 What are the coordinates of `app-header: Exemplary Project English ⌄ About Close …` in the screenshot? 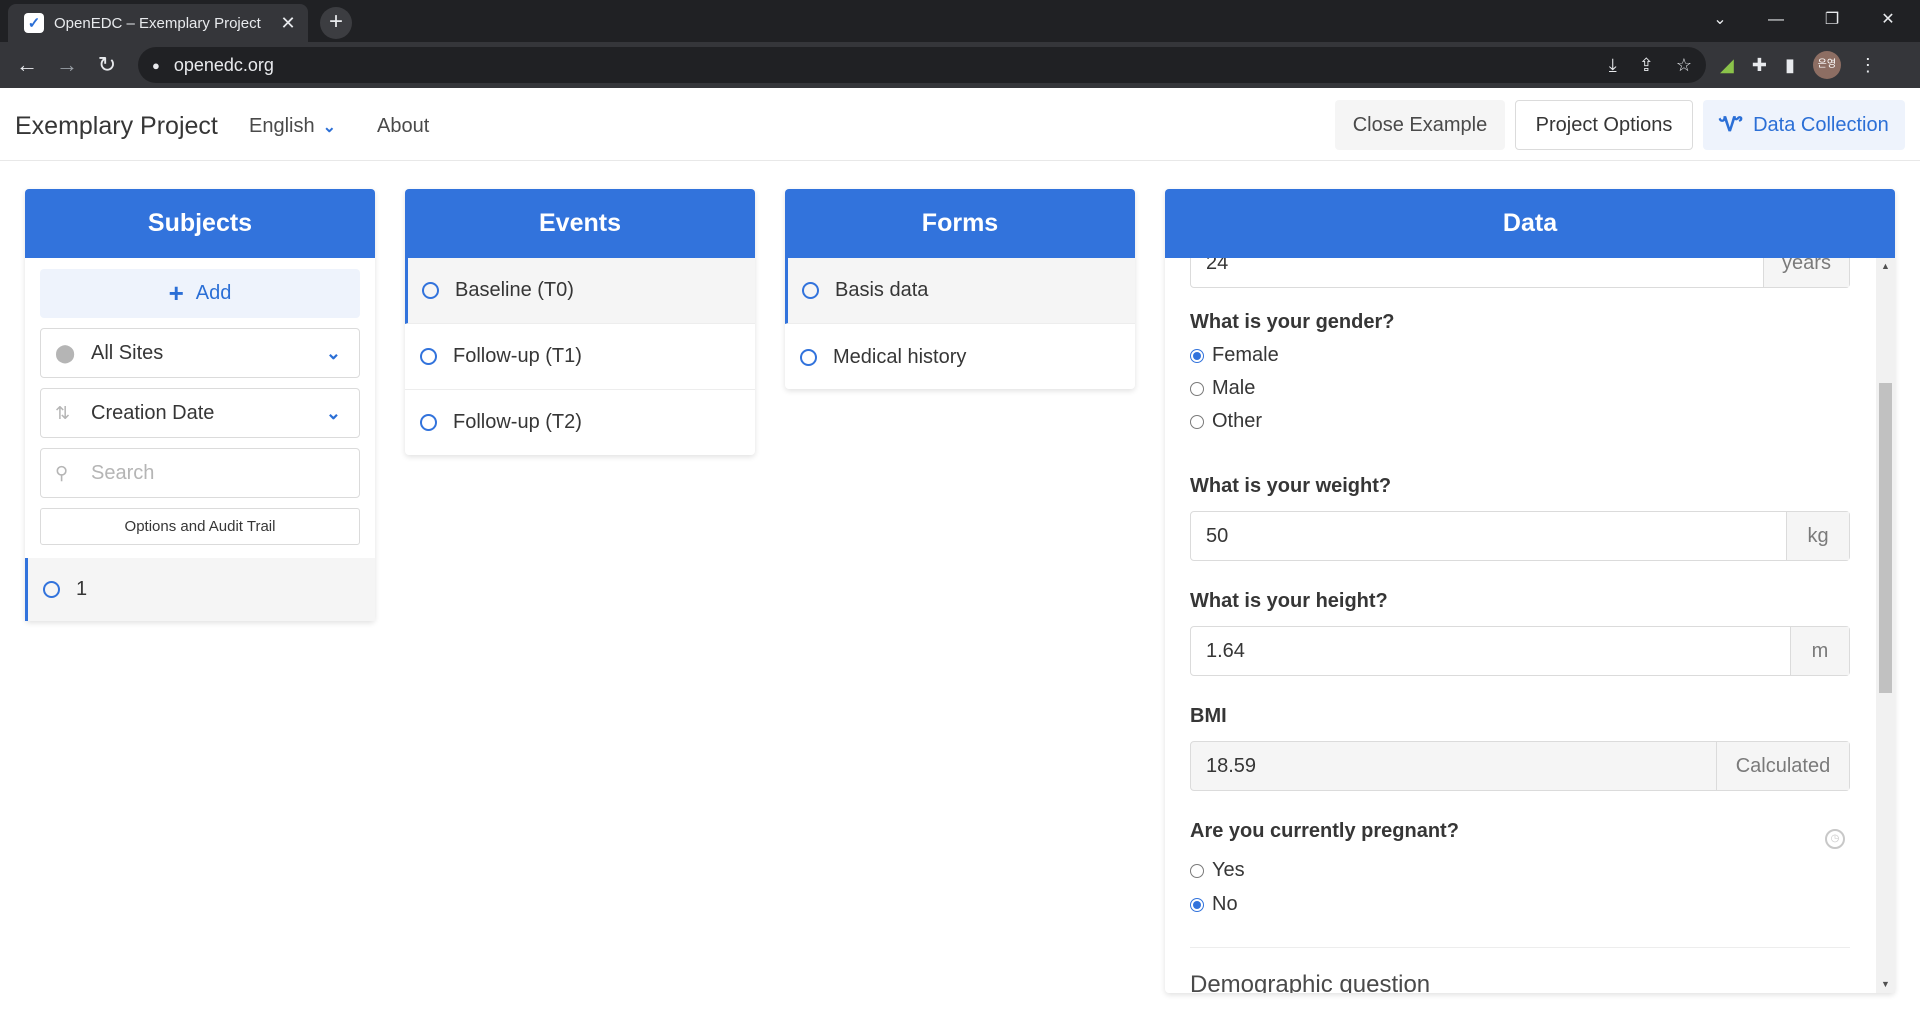 It's located at (960, 124).